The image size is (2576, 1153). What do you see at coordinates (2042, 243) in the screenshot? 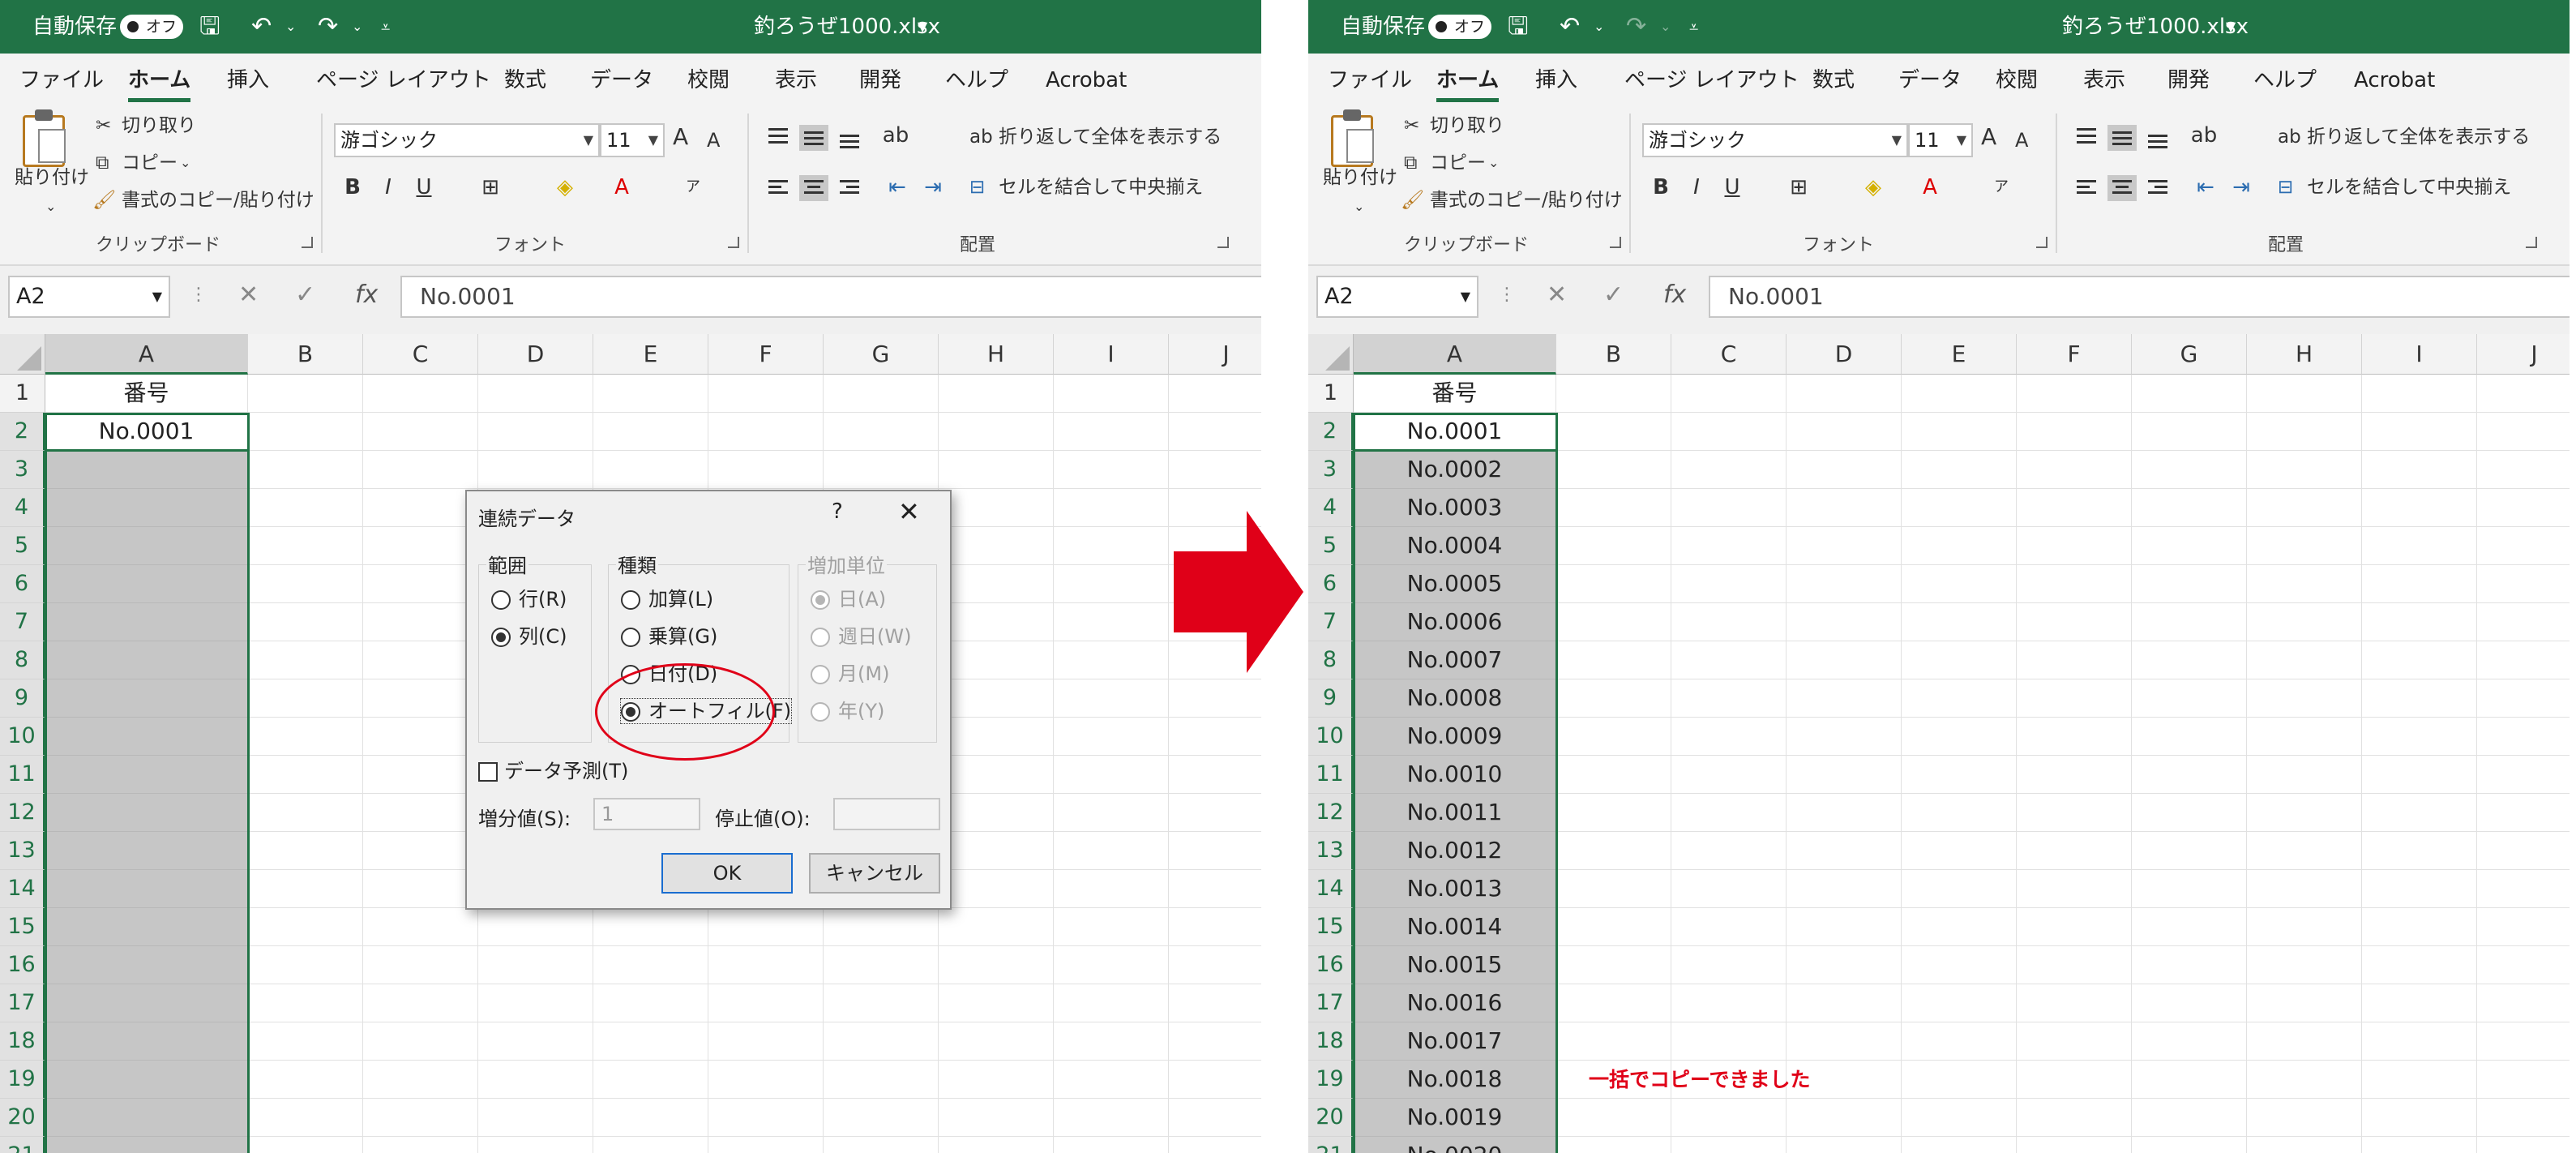
I see `font-launcher-icon` at bounding box center [2042, 243].